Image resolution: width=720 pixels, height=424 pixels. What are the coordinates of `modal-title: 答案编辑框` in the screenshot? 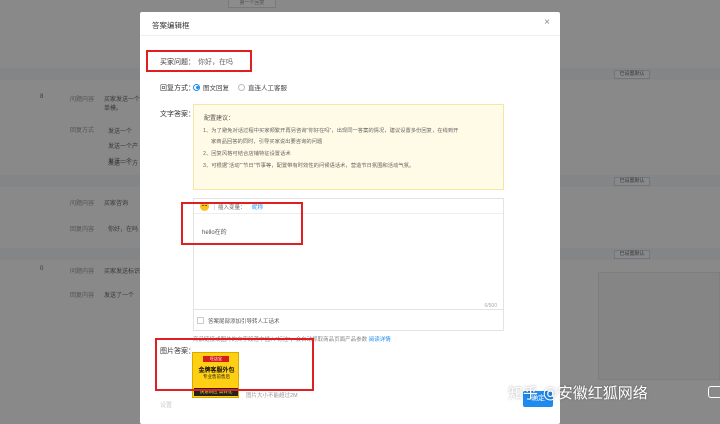 It's located at (171, 25).